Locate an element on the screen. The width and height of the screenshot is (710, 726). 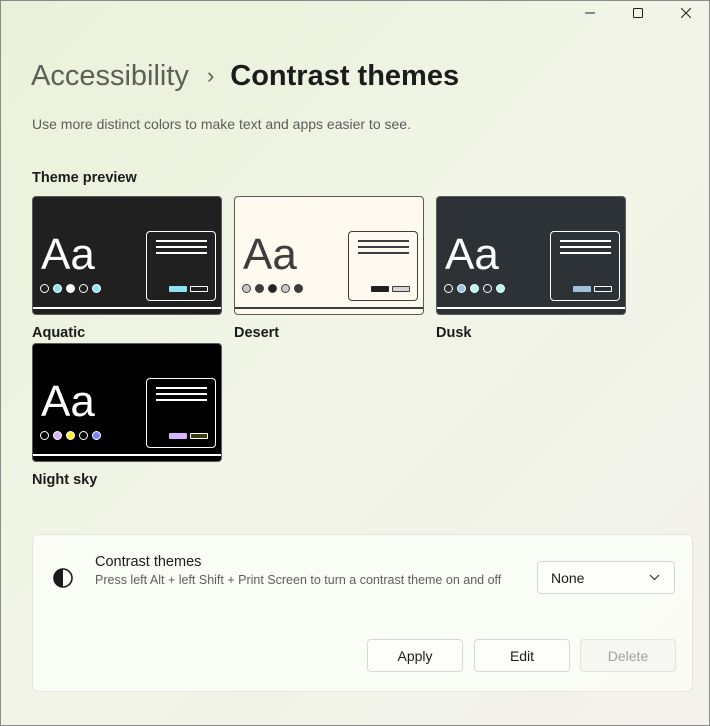
setting-title: Contrast themes is located at coordinates (148, 562).